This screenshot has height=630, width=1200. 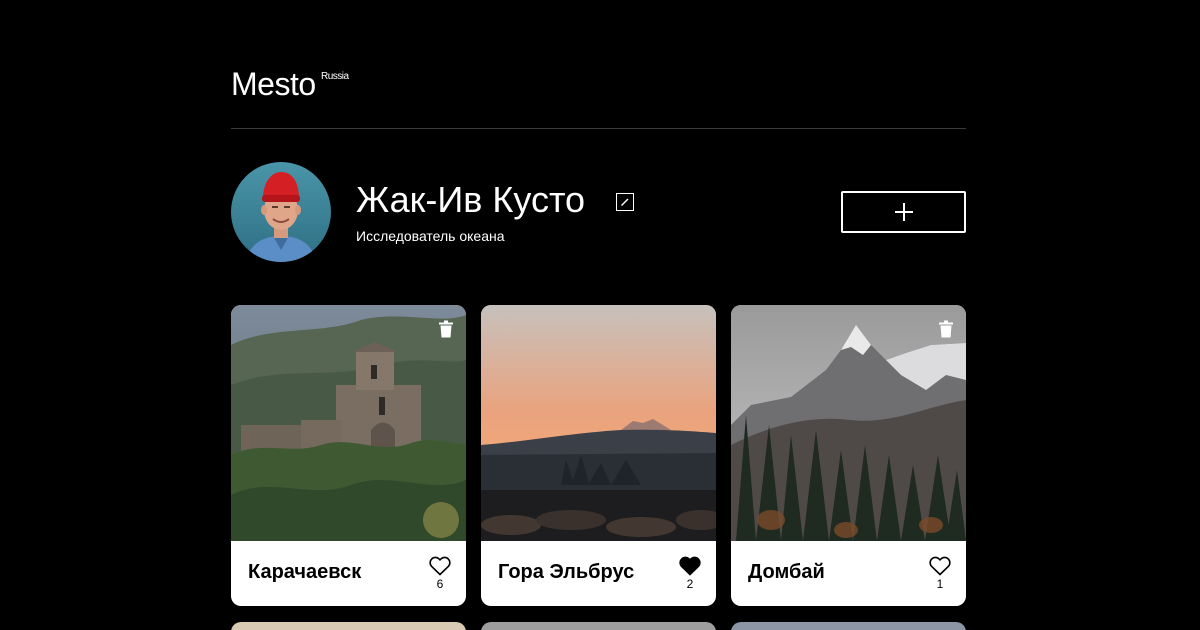 I want to click on plus-icon, so click(x=904, y=212).